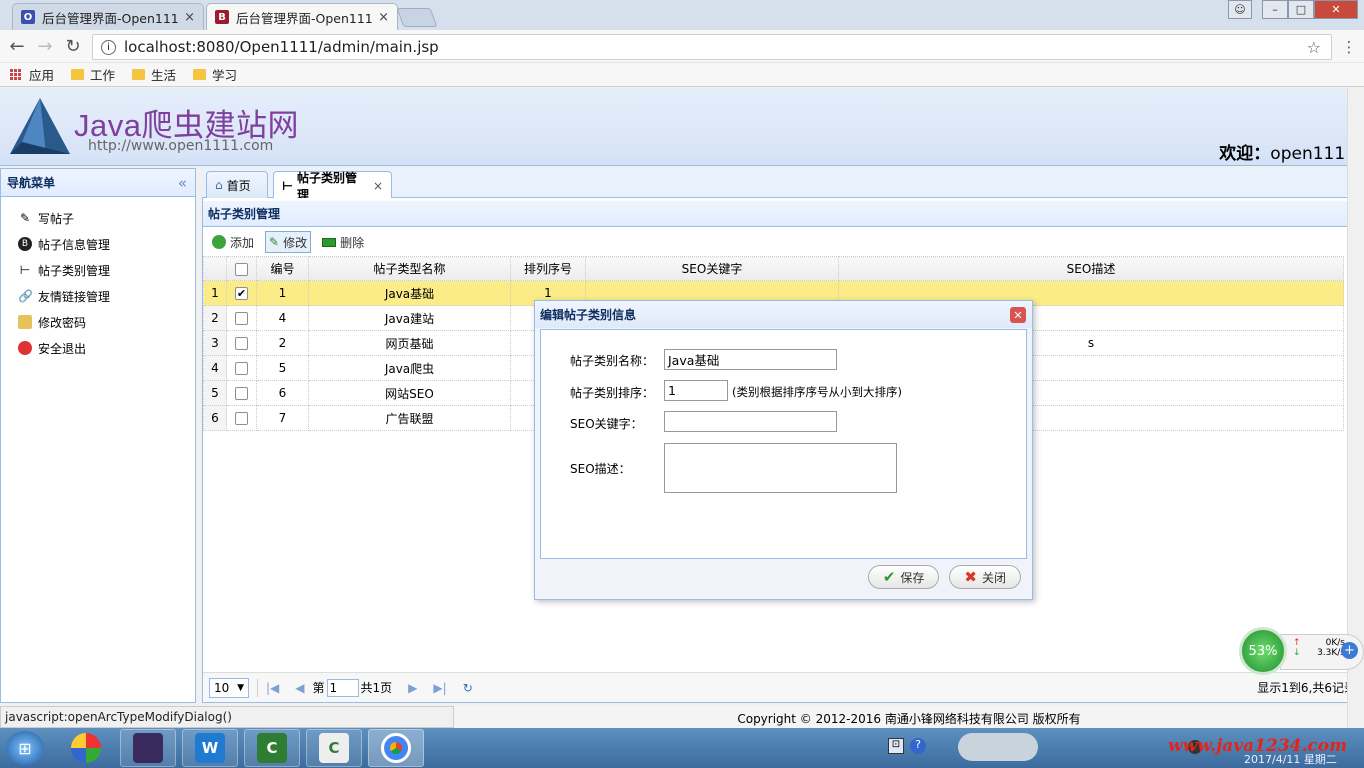 The height and width of the screenshot is (768, 1364). I want to click on bookmark-life: 生活, so click(154, 74).